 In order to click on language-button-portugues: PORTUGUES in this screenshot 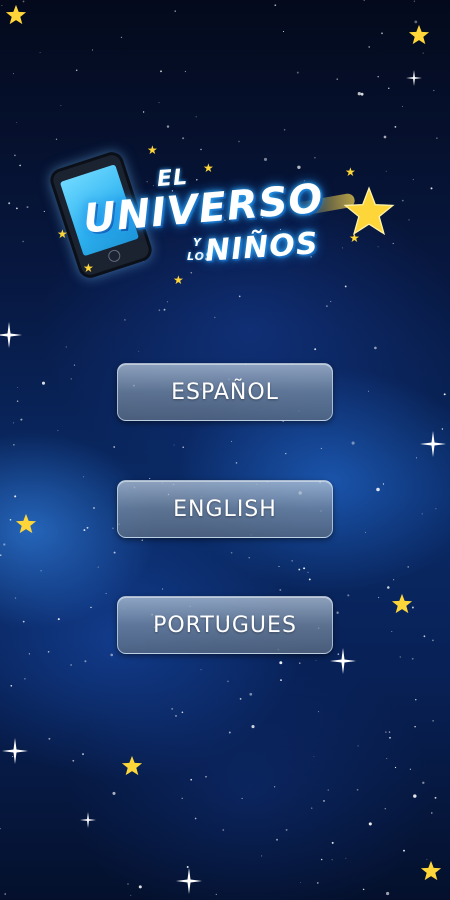, I will do `click(225, 625)`.